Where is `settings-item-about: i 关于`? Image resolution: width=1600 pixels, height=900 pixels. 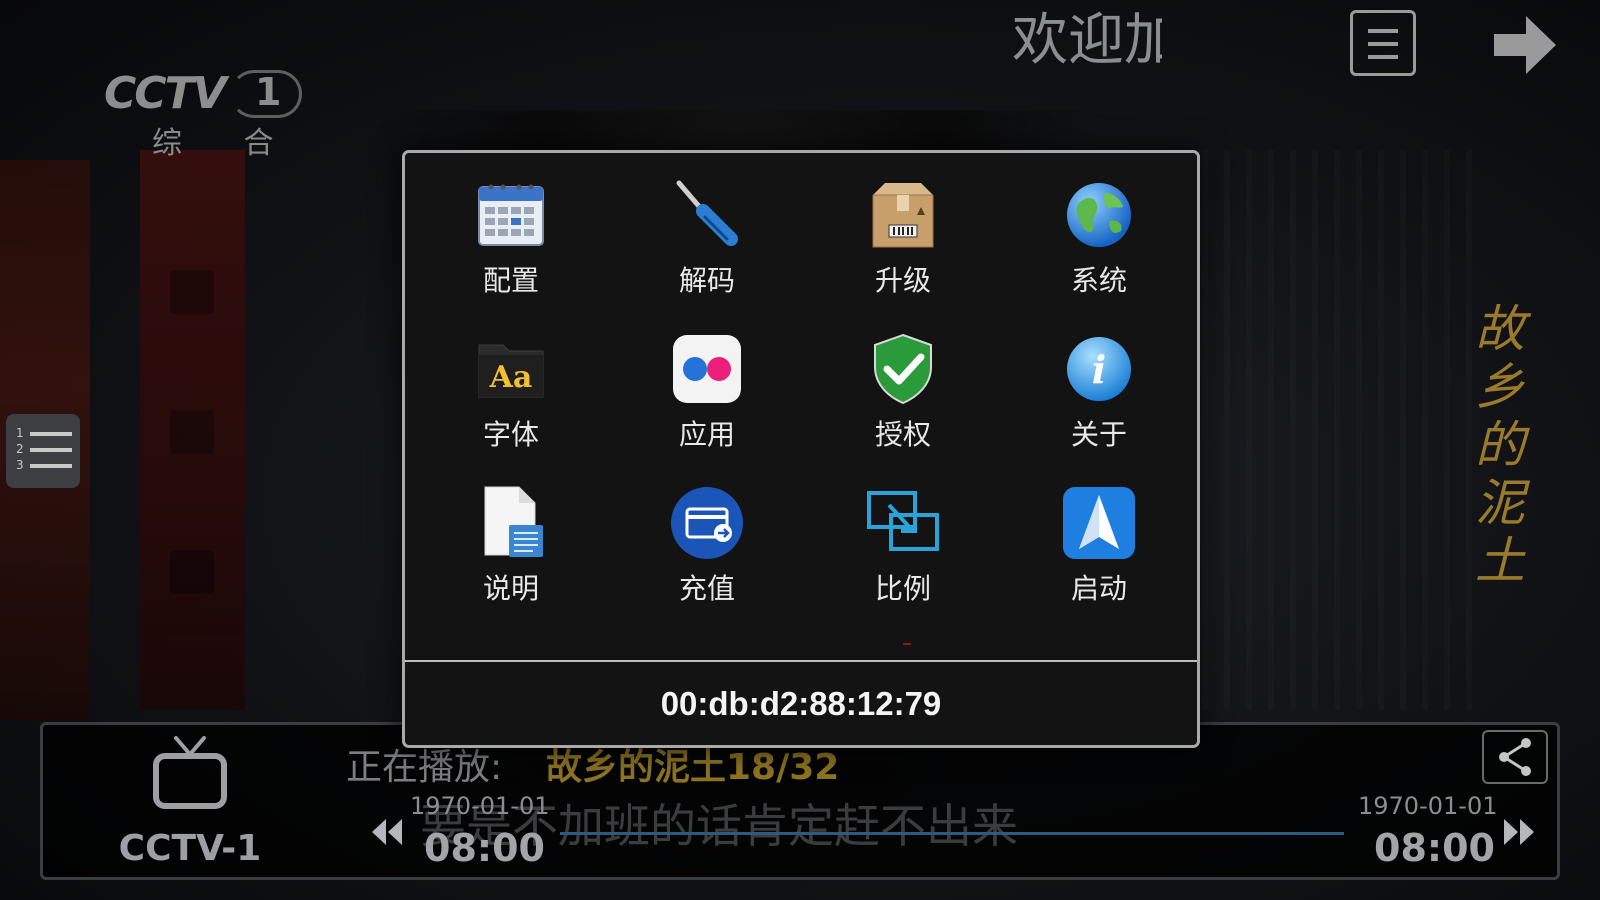 settings-item-about: i 关于 is located at coordinates (1099, 408).